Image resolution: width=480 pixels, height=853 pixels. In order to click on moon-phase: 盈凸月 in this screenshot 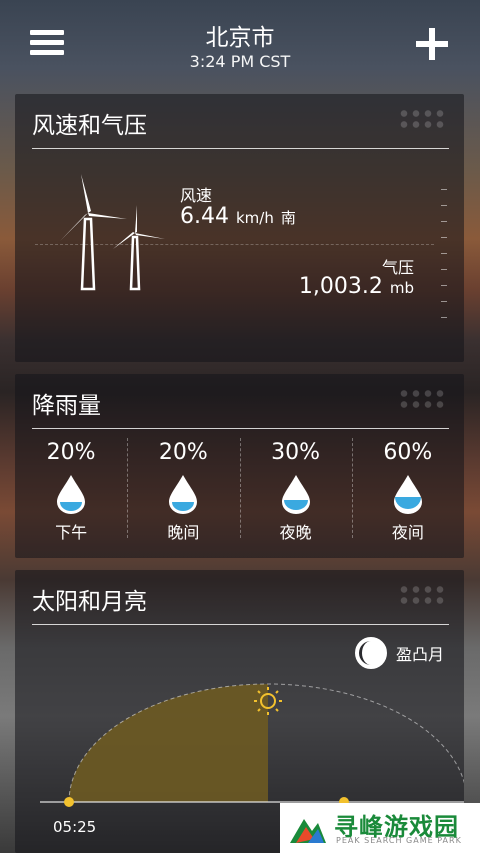, I will do `click(399, 653)`.